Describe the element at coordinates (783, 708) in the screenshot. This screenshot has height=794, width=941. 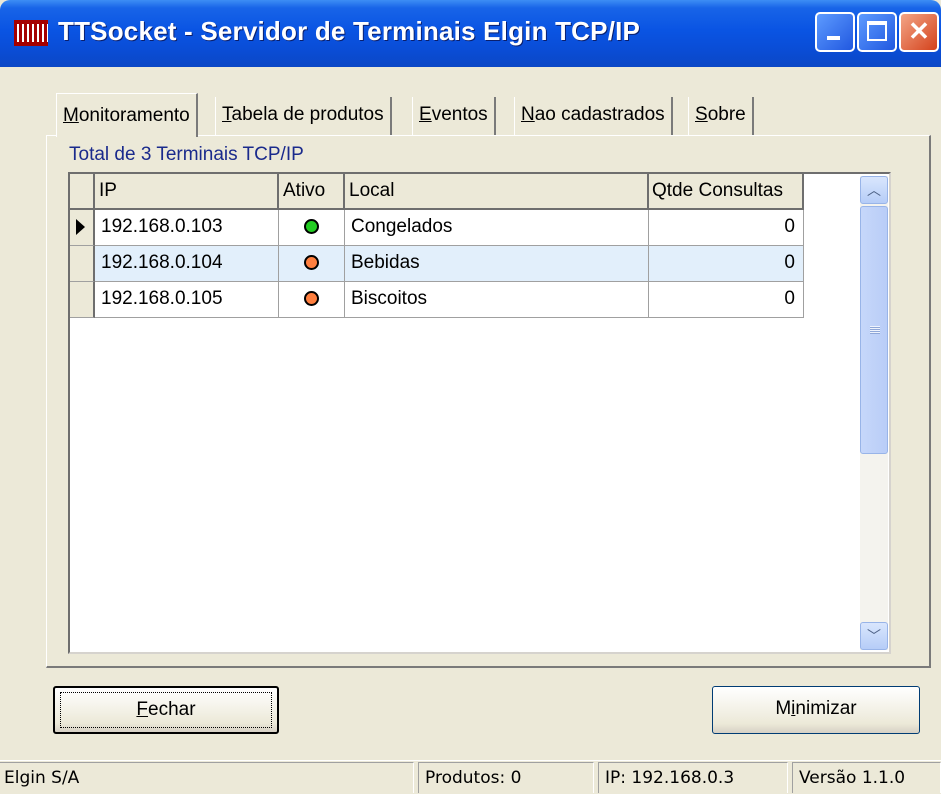
I see `button-label: M` at that location.